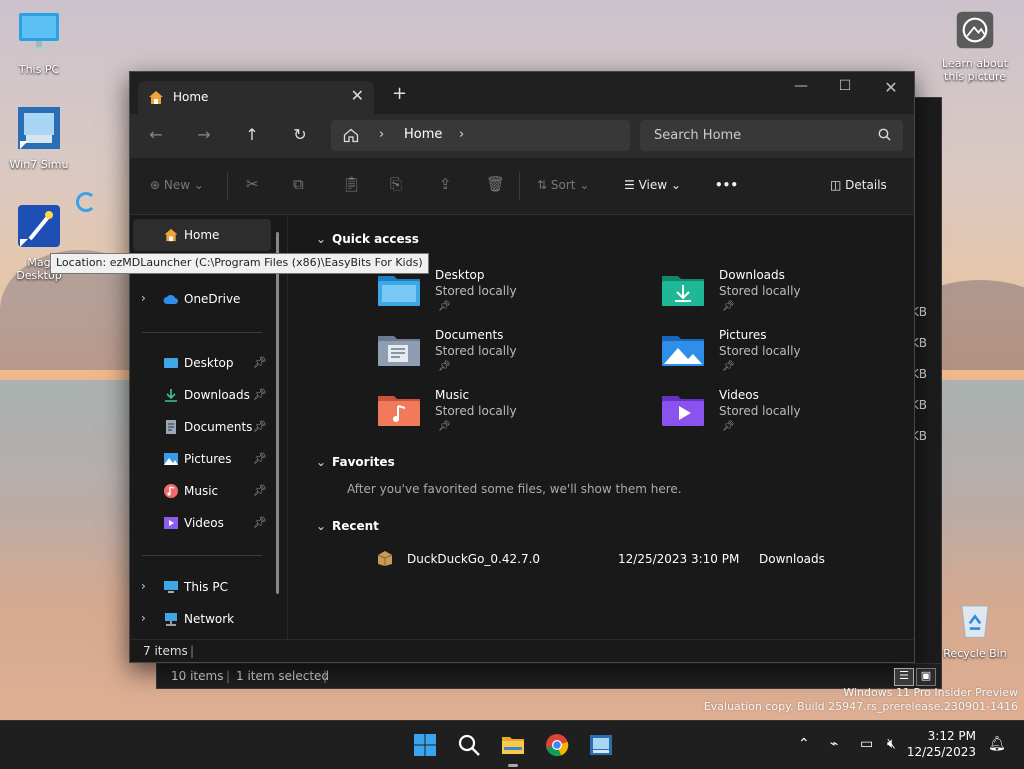 Image resolution: width=1024 pixels, height=769 pixels. Describe the element at coordinates (975, 629) in the screenshot. I see `desktop-icon-recycle-bin: Recycle Bin` at that location.